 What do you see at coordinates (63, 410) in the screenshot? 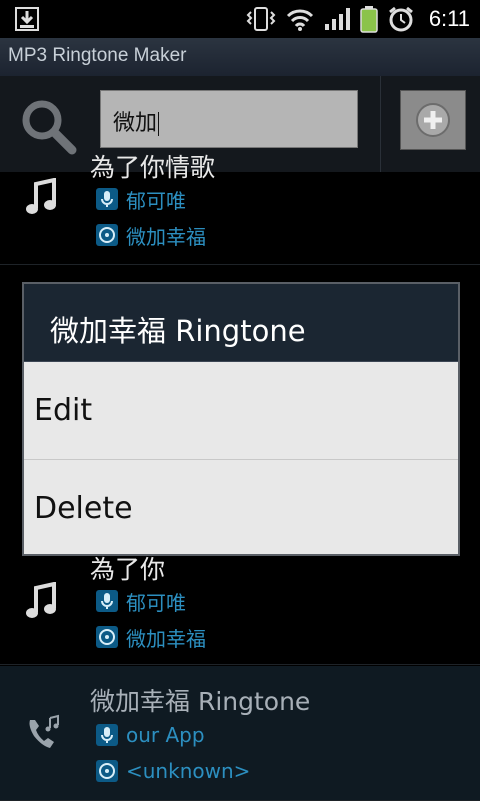
I see `edit-menu-label: Edit` at bounding box center [63, 410].